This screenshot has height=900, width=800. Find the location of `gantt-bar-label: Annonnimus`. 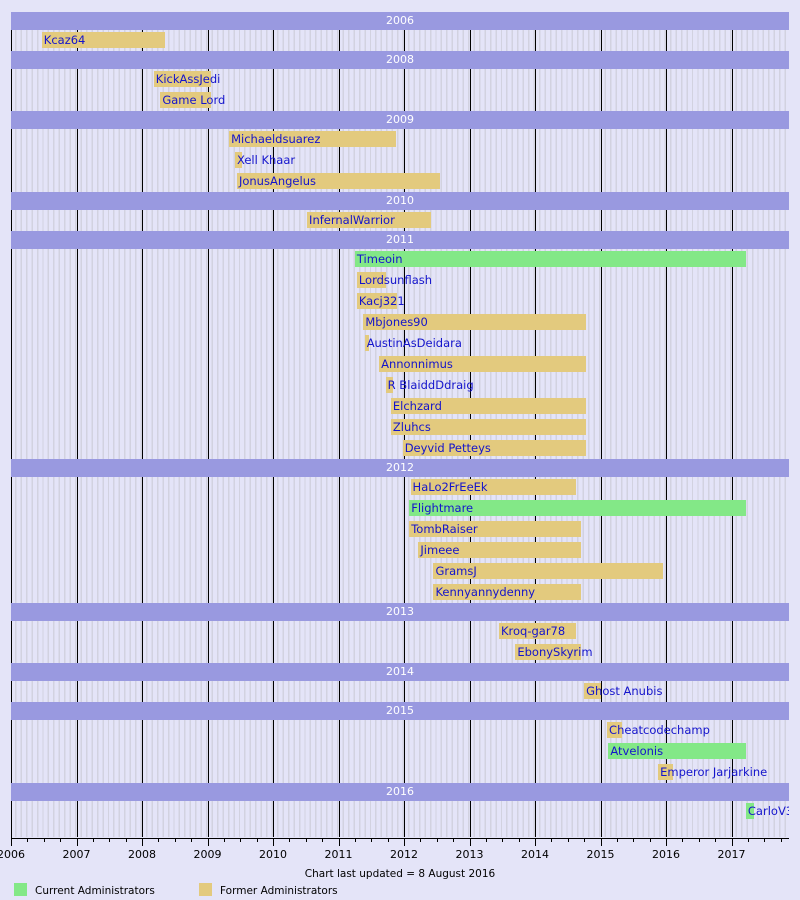

gantt-bar-label: Annonnimus is located at coordinates (417, 364).